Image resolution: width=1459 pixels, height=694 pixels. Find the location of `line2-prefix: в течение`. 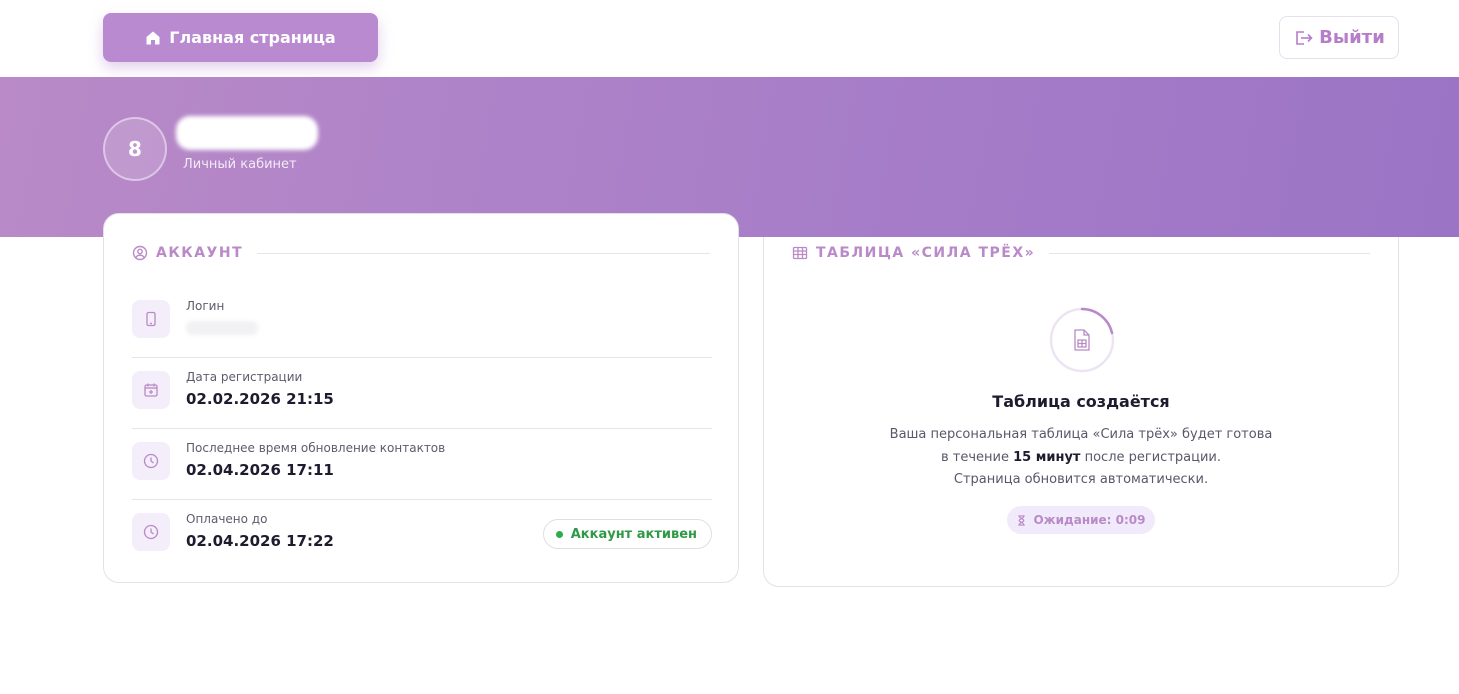

line2-prefix: в течение is located at coordinates (977, 457).